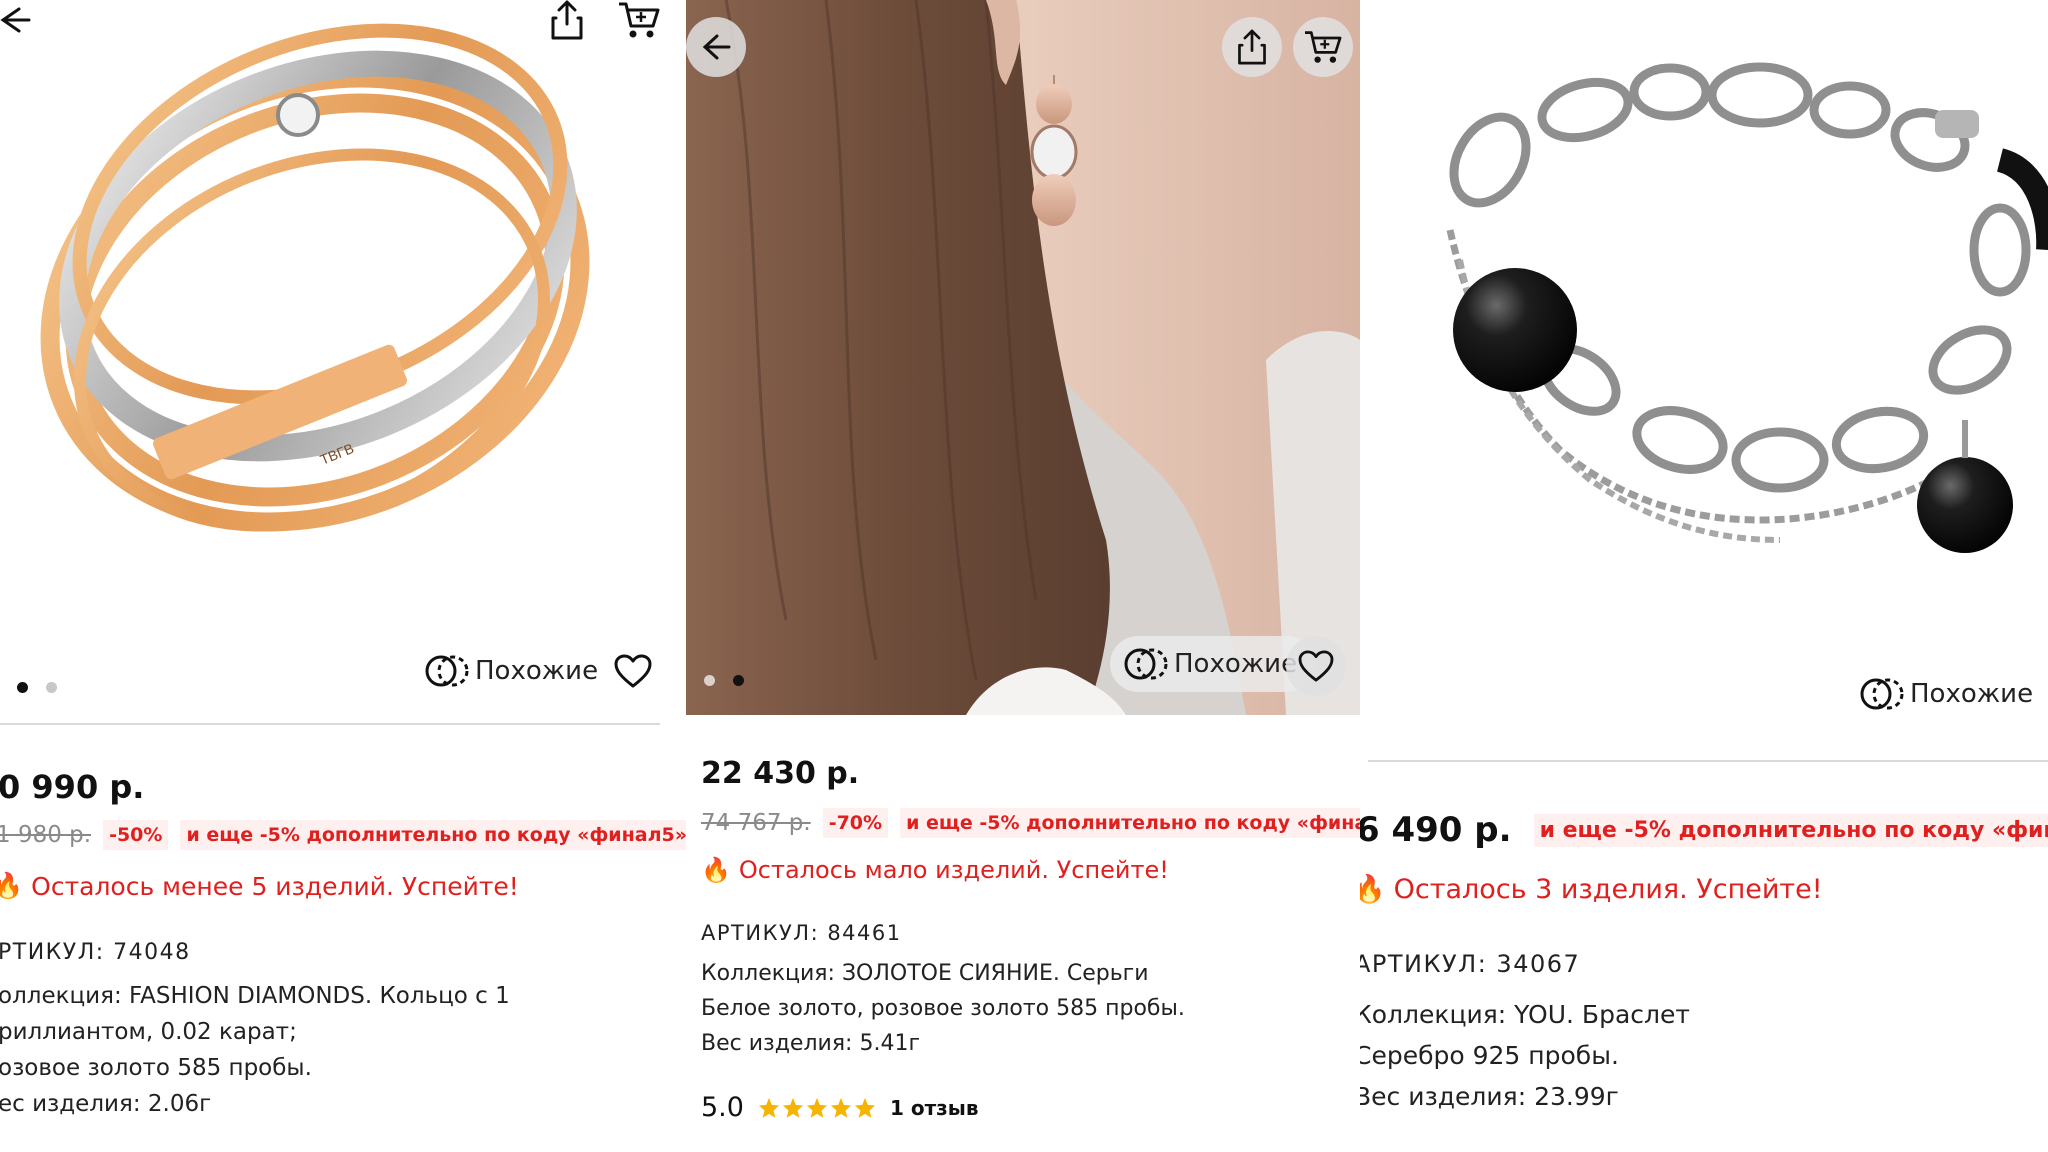 This screenshot has height=1152, width=2048. I want to click on back-button, so click(716, 47).